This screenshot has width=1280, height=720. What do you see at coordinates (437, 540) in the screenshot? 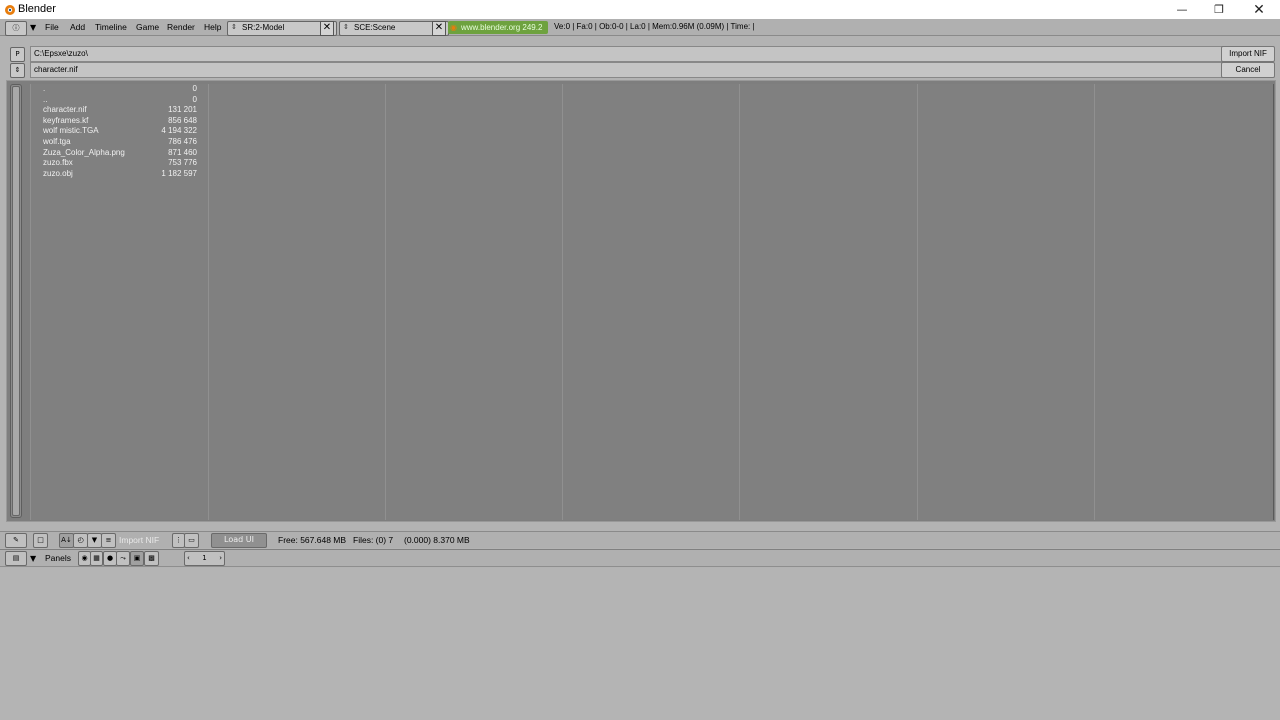
I see `selected-size-label: (0.000) 8.370 MB` at bounding box center [437, 540].